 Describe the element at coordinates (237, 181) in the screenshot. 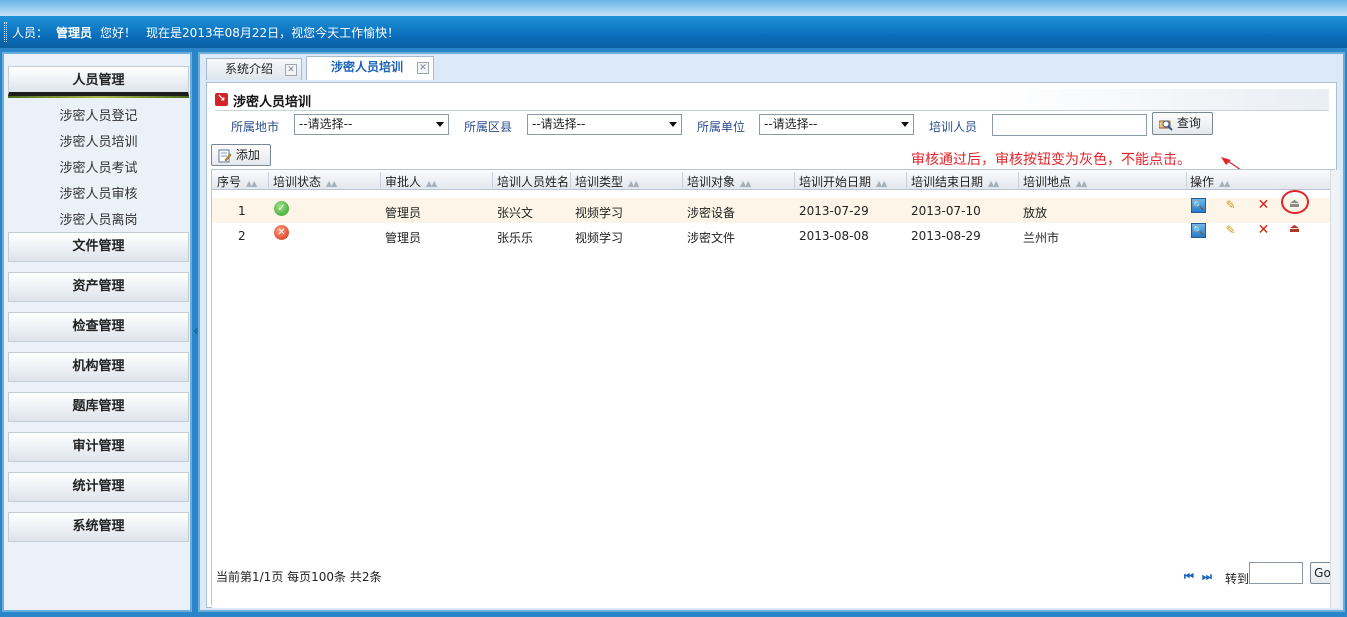

I see `col-no: 序号 ▲▲` at that location.